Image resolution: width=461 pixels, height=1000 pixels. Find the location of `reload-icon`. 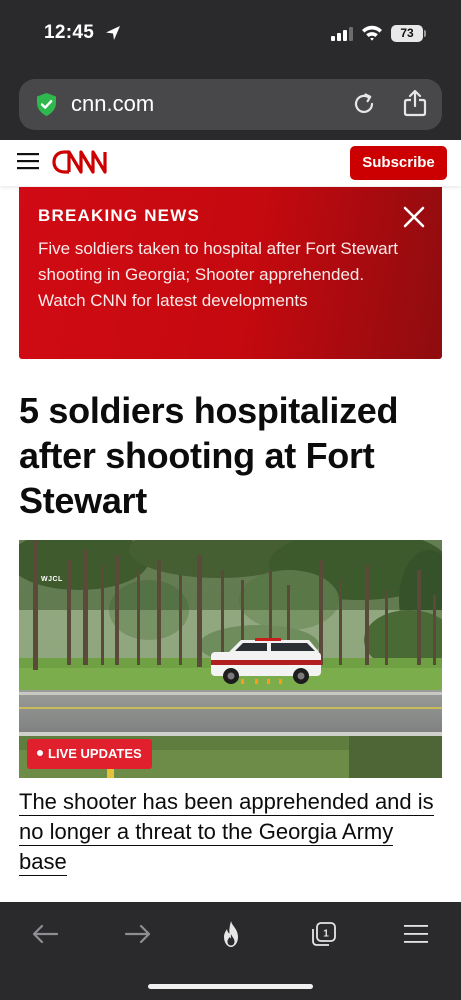

reload-icon is located at coordinates (364, 104).